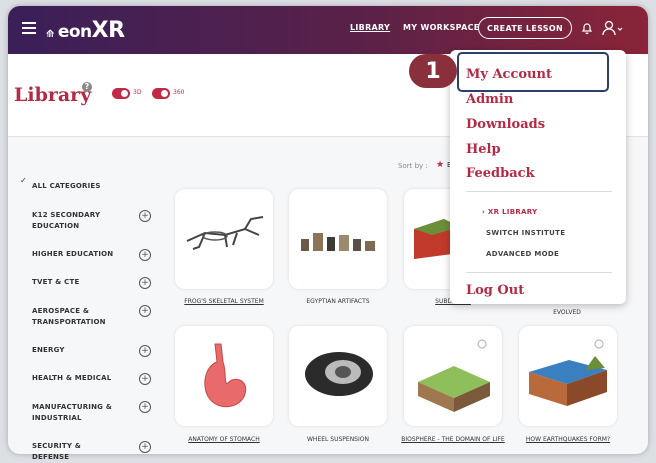  I want to click on check-icon: ✓, so click(23, 180).